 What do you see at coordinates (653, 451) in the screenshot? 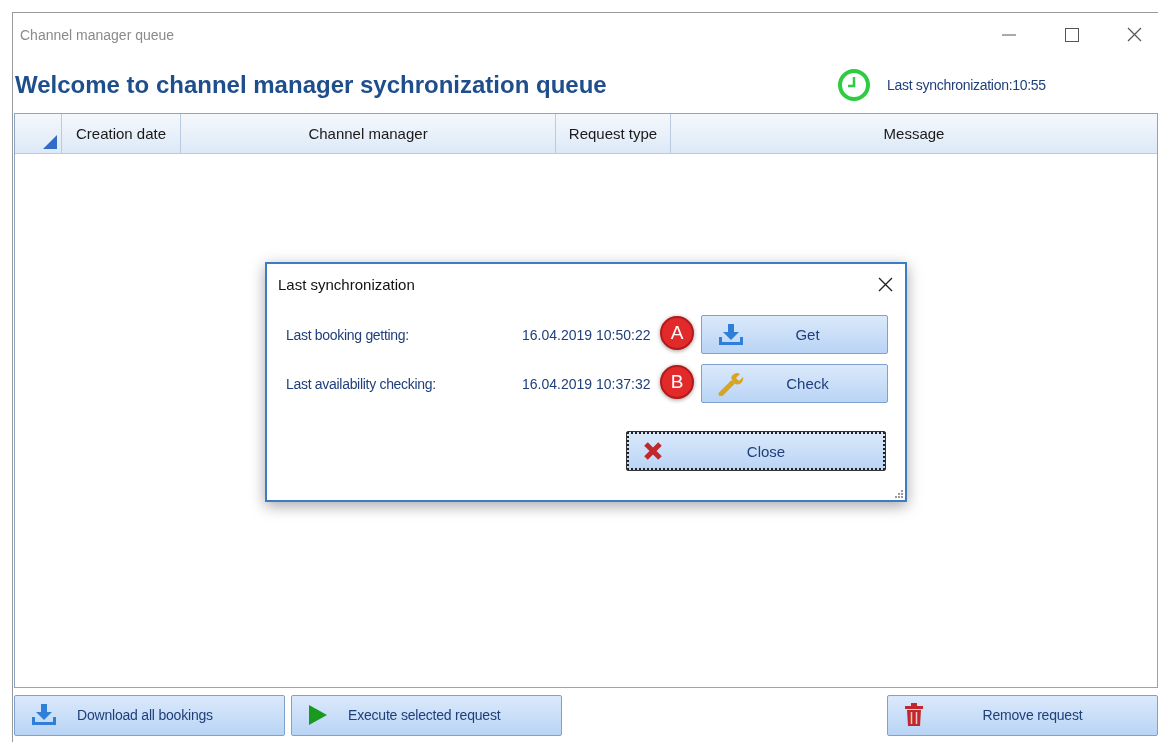
I see `cross-icon` at bounding box center [653, 451].